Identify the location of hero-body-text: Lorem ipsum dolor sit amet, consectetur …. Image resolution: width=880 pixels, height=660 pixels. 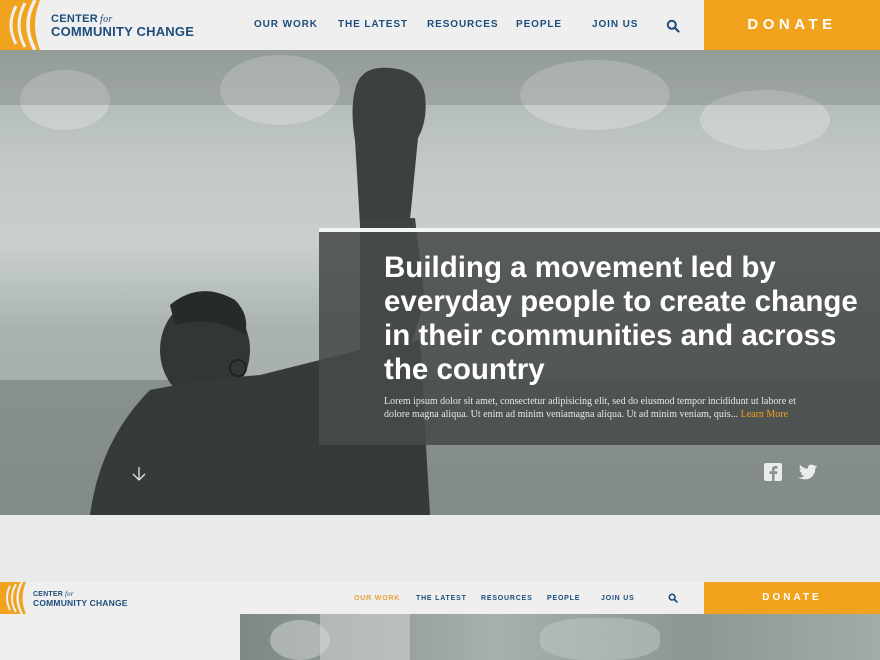
(590, 408).